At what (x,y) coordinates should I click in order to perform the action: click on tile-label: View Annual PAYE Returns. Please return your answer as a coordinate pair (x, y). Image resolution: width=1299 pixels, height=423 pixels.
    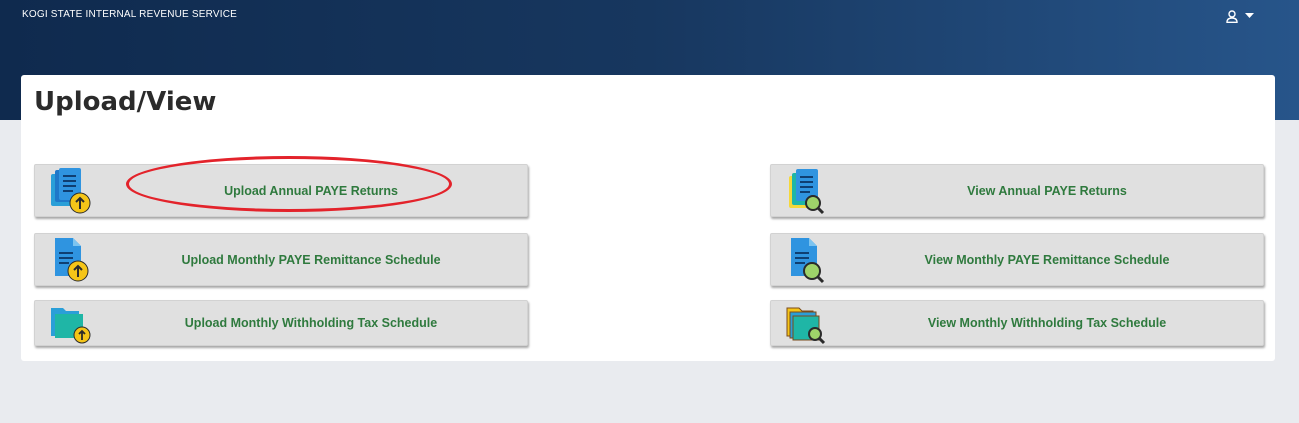
    Looking at the image, I should click on (1047, 190).